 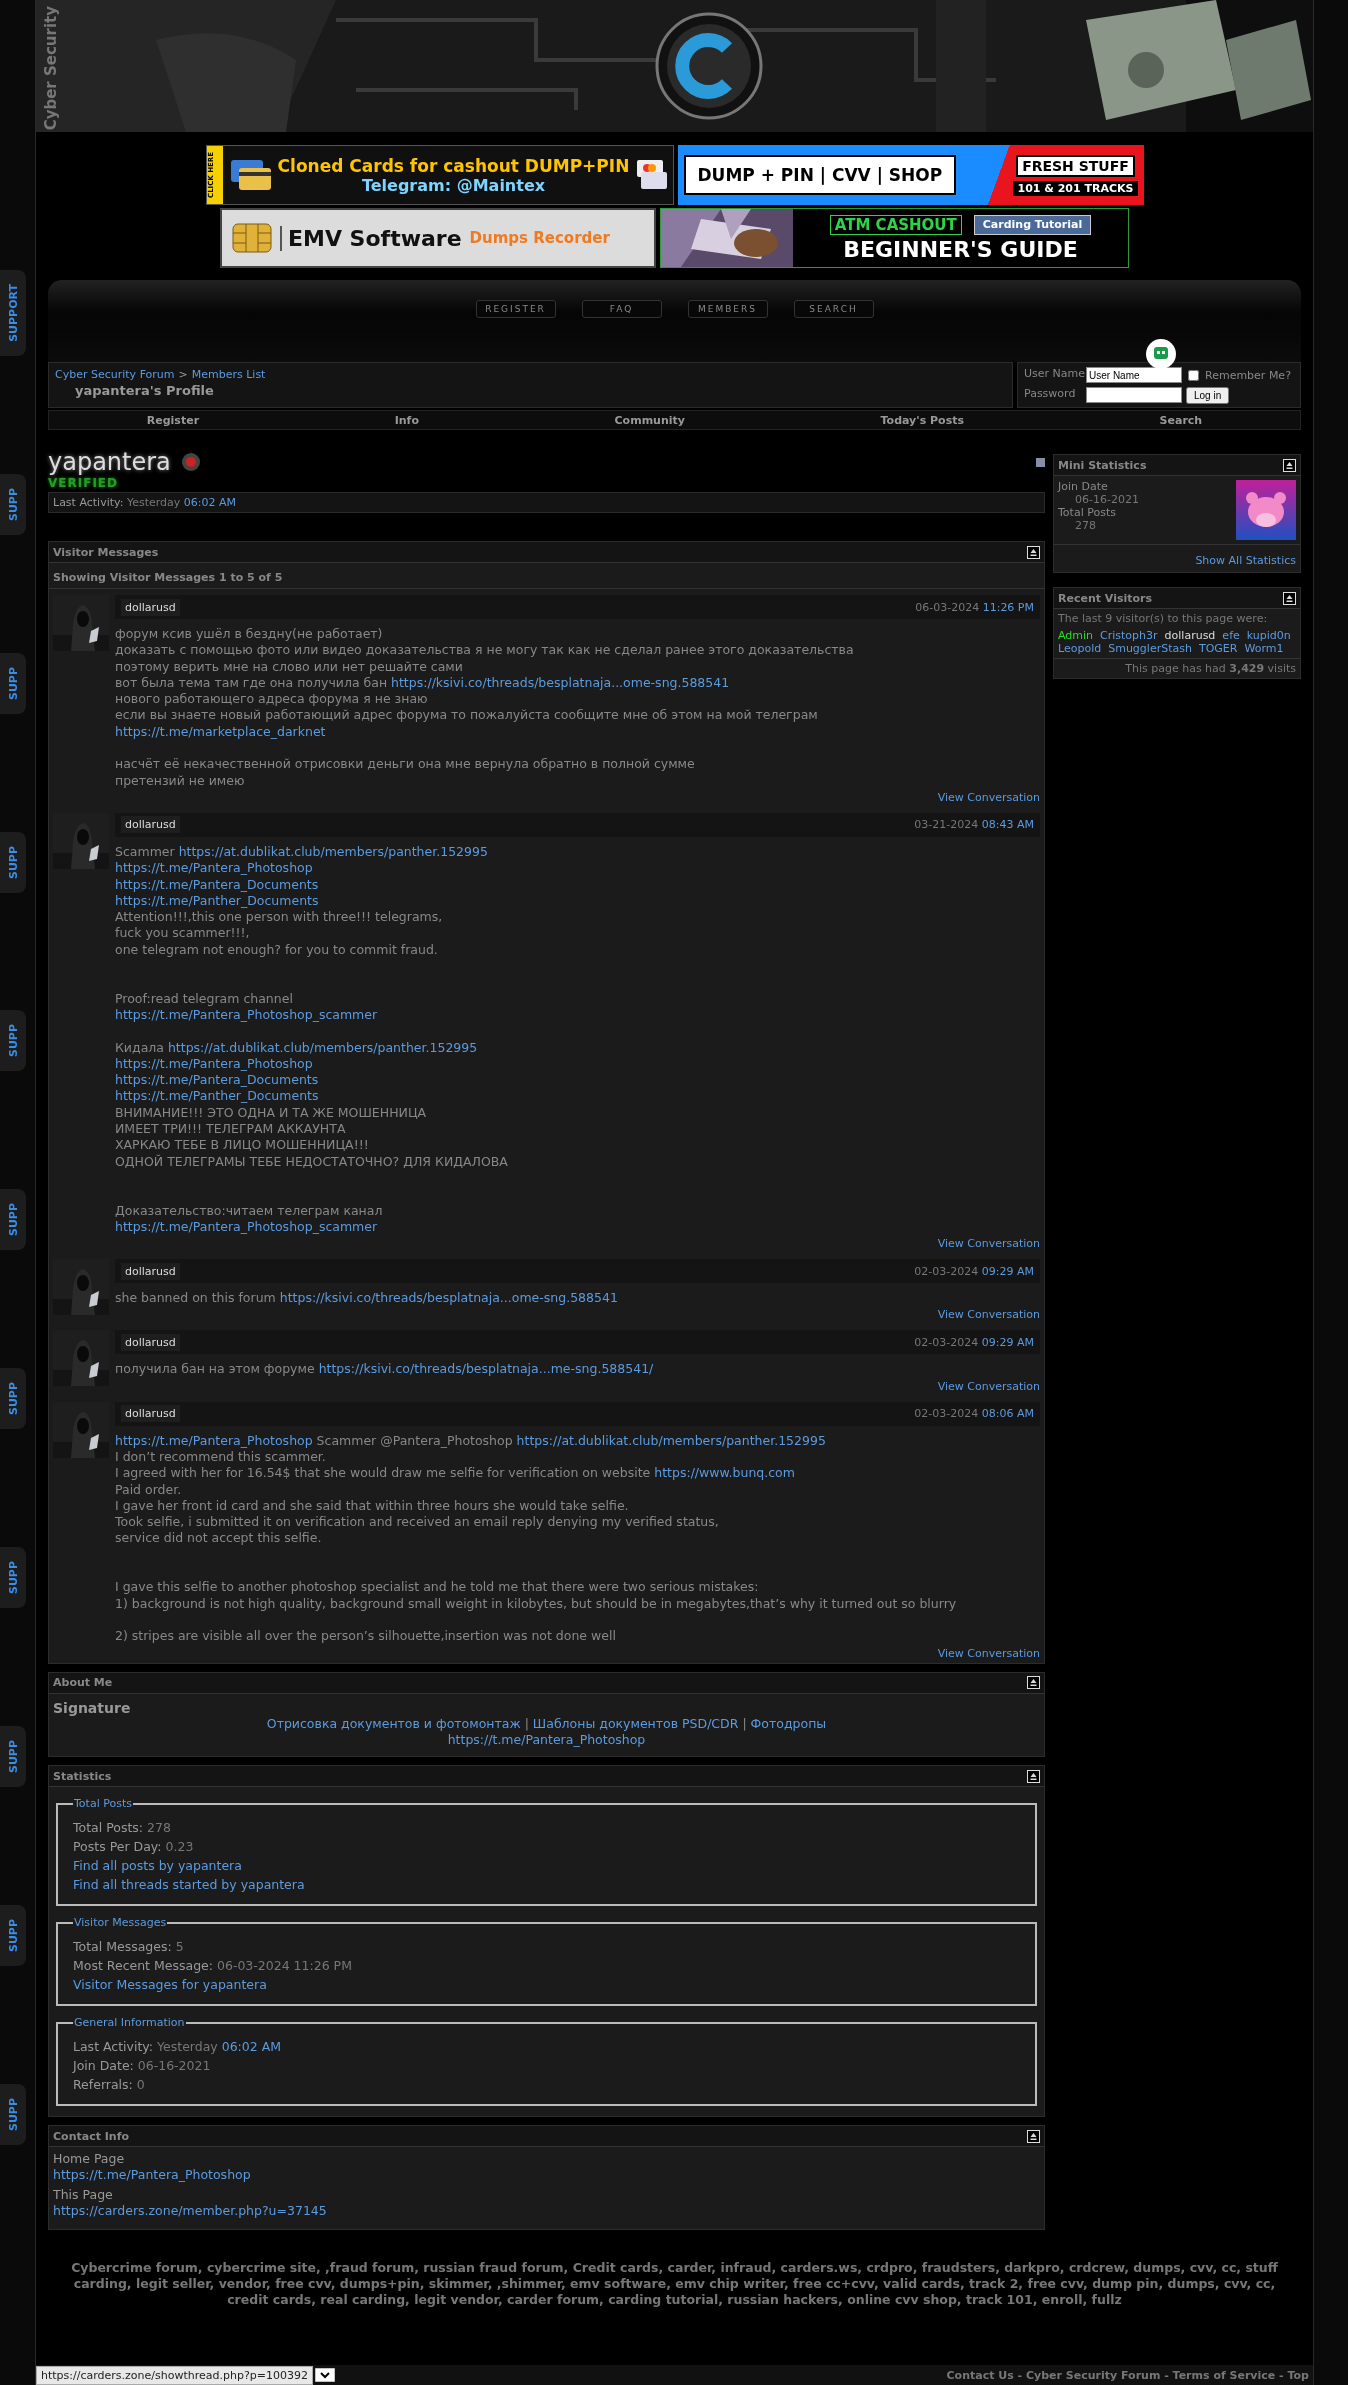 What do you see at coordinates (190, 2211) in the screenshot?
I see `contact-link: https://carders.zone/member.php?u=37145` at bounding box center [190, 2211].